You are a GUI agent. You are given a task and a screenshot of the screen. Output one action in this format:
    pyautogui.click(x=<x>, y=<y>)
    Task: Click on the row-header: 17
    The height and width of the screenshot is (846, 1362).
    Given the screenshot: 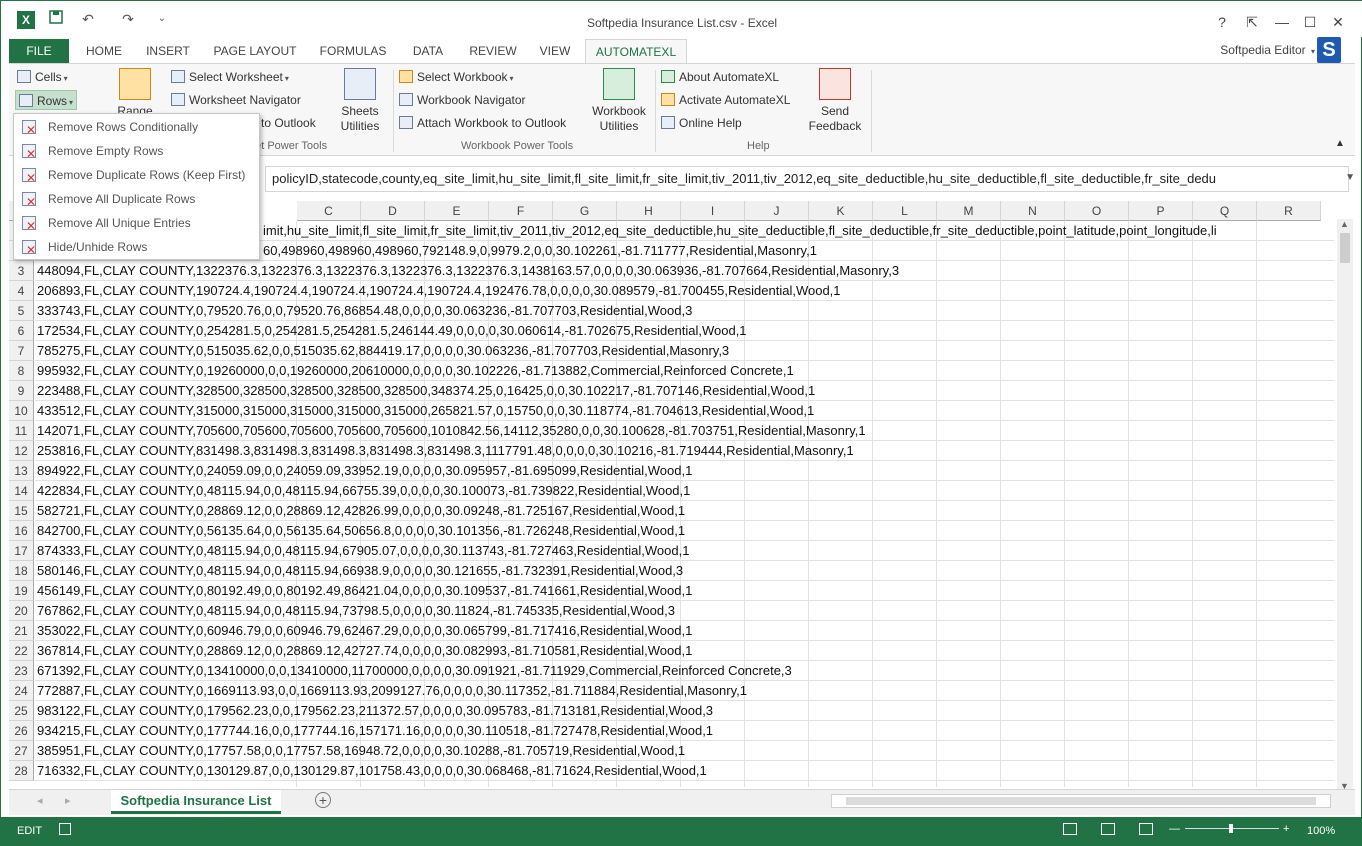 What is the action you would take?
    pyautogui.click(x=21, y=551)
    